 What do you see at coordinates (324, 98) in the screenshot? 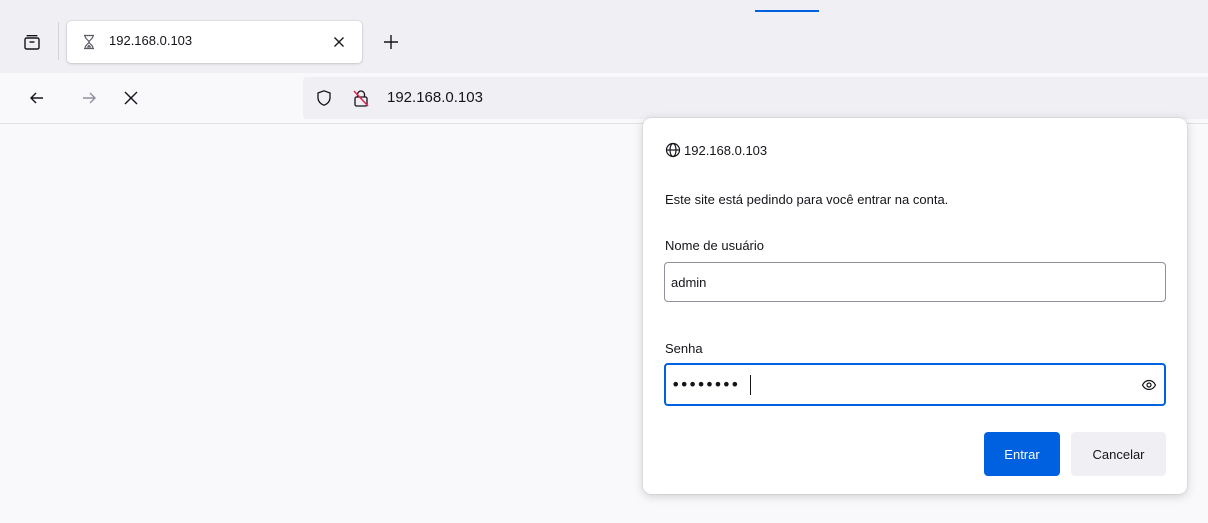
I see `shield-icon` at bounding box center [324, 98].